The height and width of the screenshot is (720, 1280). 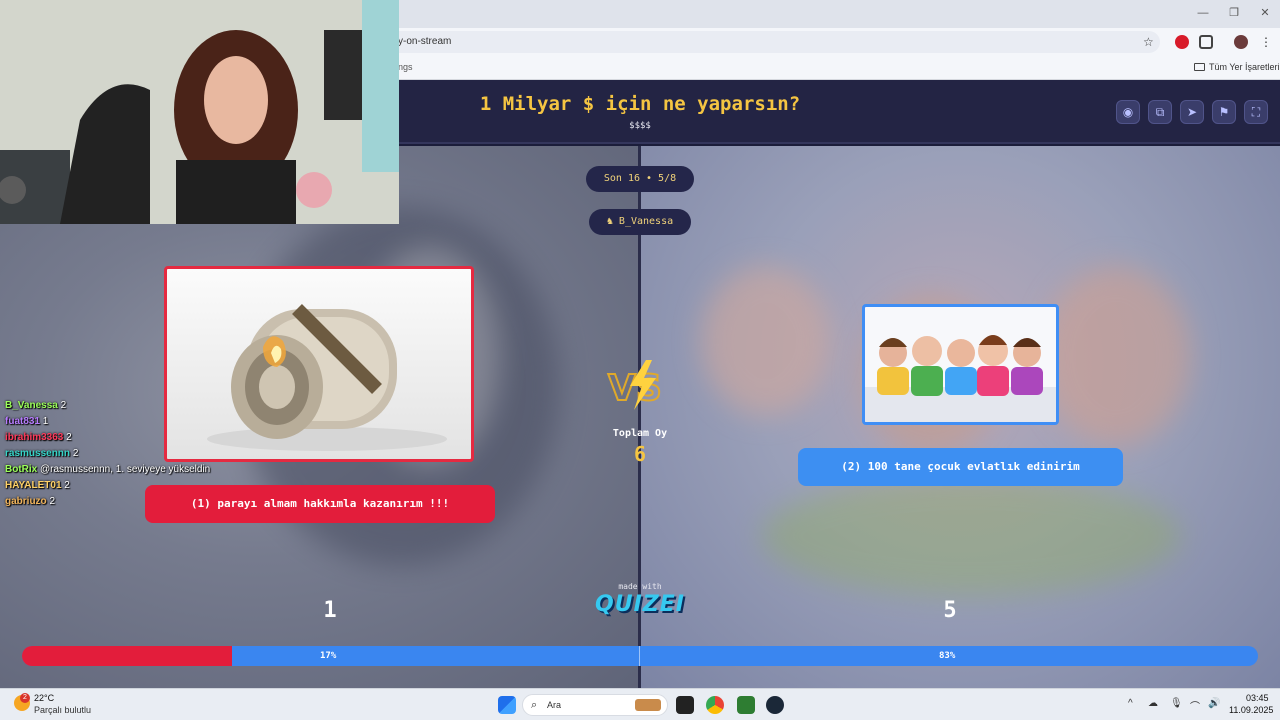 I want to click on clock-date: 11.09.2025, so click(x=1251, y=710).